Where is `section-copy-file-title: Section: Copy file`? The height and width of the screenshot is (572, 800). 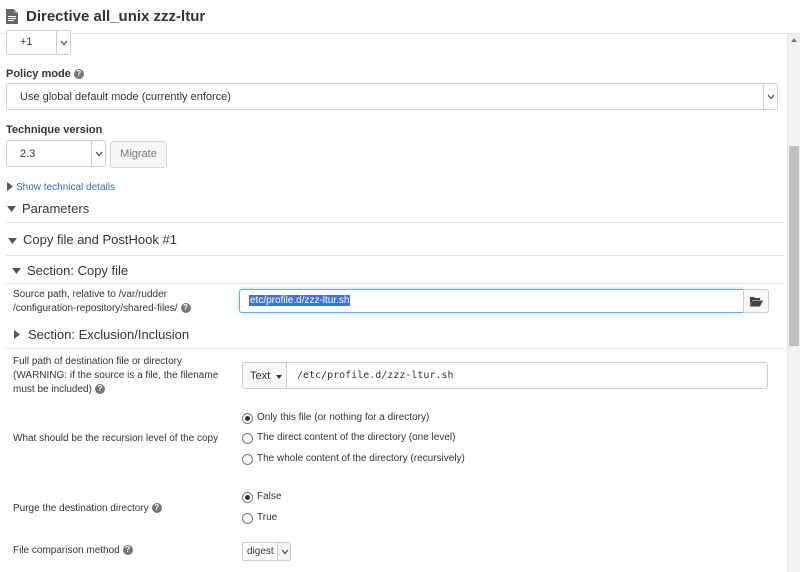
section-copy-file-title: Section: Copy file is located at coordinates (77, 270).